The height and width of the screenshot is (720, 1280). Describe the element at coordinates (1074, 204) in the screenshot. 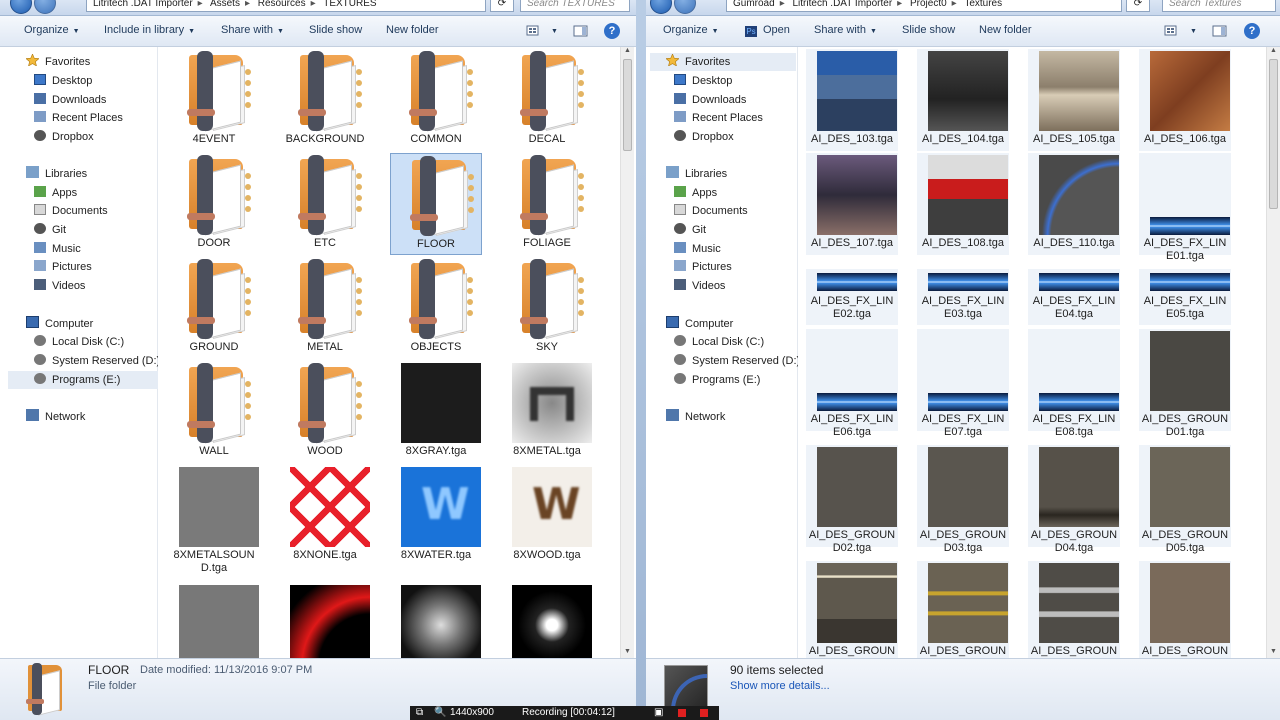

I see `file-item: AI_DES_110.tga` at that location.